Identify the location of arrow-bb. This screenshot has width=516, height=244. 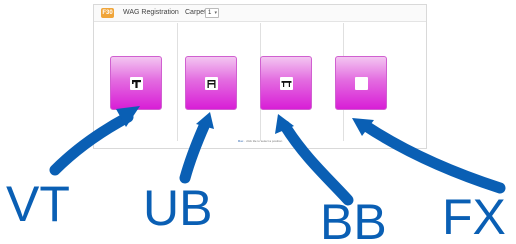
(316, 163).